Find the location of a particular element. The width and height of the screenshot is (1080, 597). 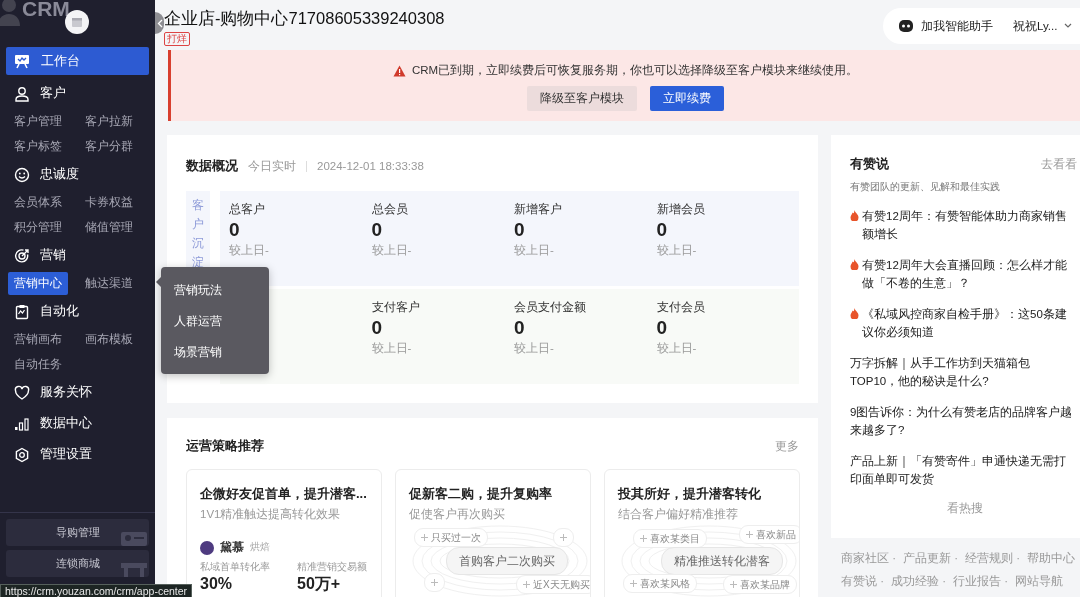

nav-group-label: 营销 is located at coordinates (53, 255).